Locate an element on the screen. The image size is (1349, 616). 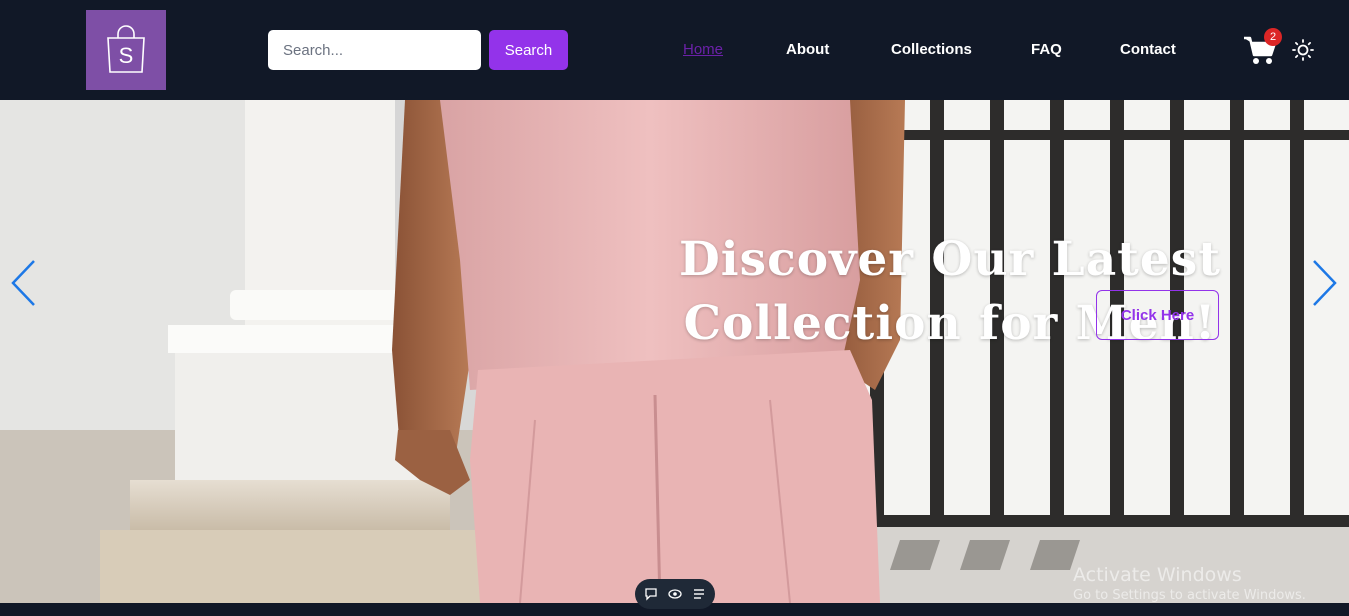
shopping-bag-icon: S is located at coordinates (126, 49).